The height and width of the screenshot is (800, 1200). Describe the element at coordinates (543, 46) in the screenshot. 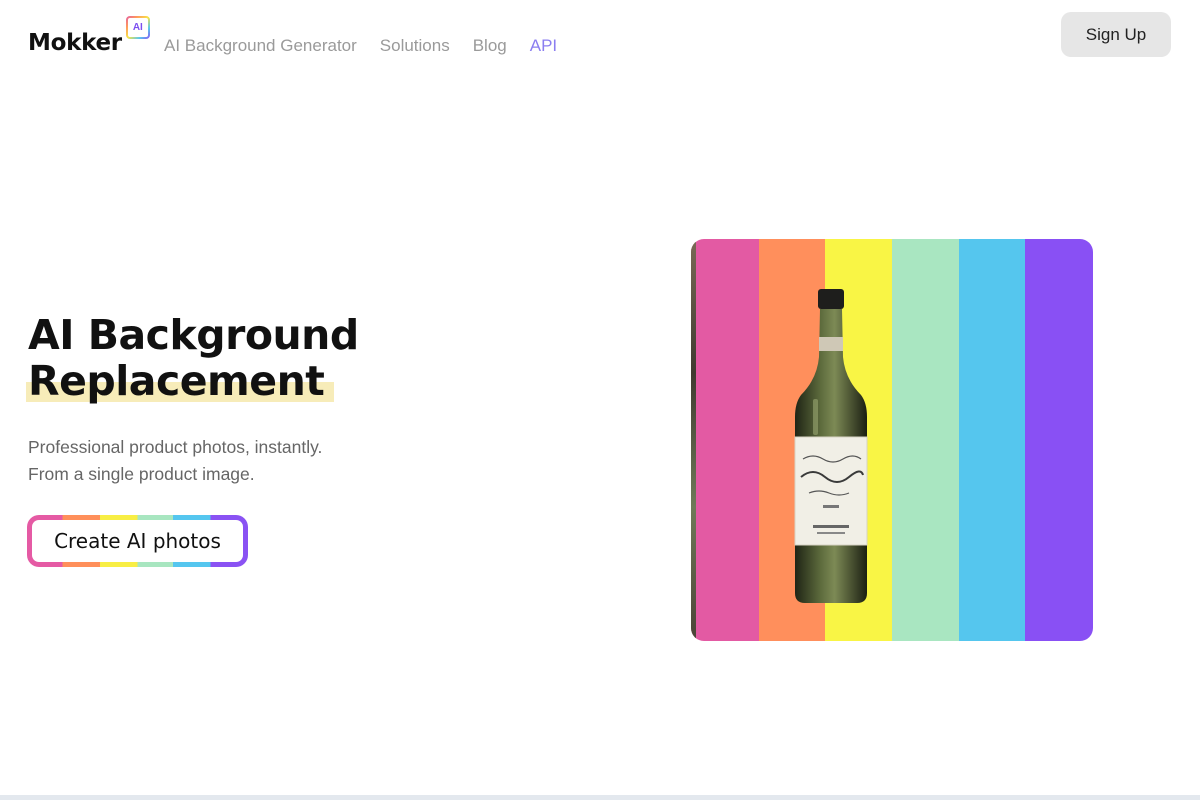

I see `nav-api: API` at that location.